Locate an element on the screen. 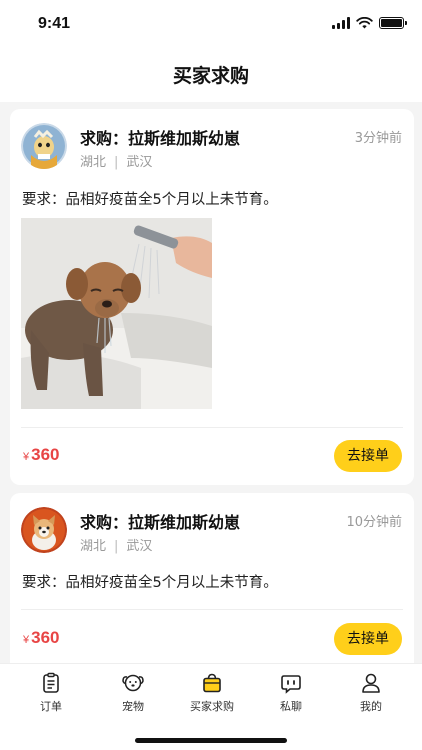 This screenshot has height=750, width=422. time-ago: 3分钟前 is located at coordinates (378, 138).